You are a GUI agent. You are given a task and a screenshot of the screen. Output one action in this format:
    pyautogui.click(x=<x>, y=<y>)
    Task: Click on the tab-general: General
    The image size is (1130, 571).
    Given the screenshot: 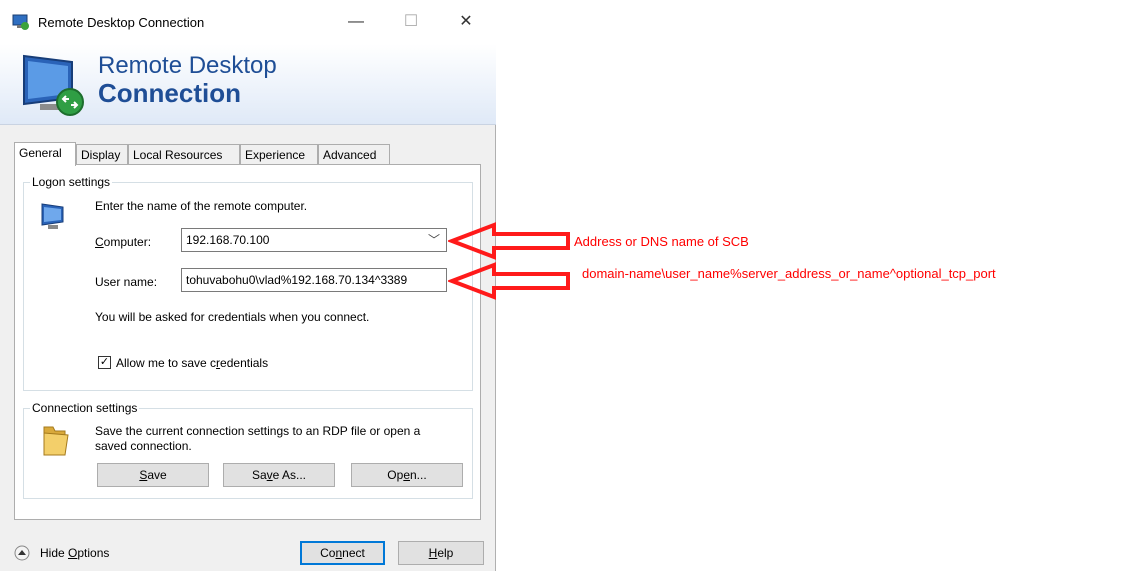 What is the action you would take?
    pyautogui.click(x=45, y=154)
    